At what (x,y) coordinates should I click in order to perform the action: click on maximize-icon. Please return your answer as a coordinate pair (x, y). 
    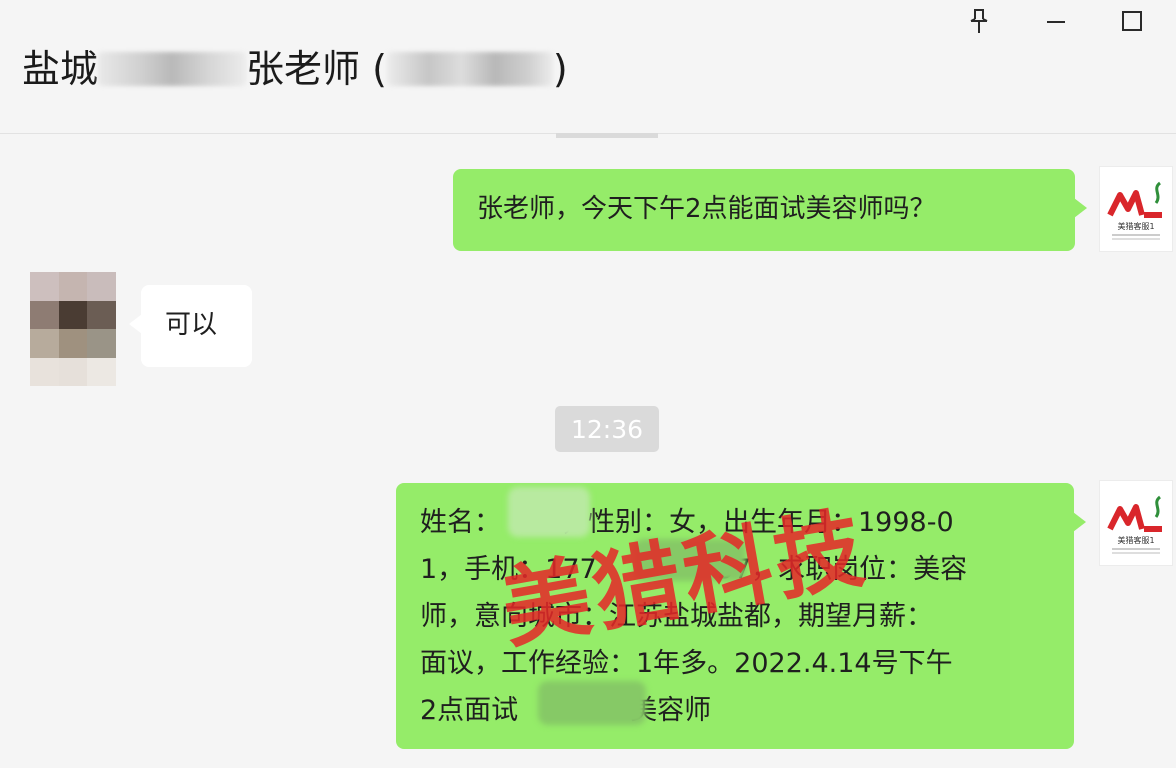
    Looking at the image, I should click on (1132, 21).